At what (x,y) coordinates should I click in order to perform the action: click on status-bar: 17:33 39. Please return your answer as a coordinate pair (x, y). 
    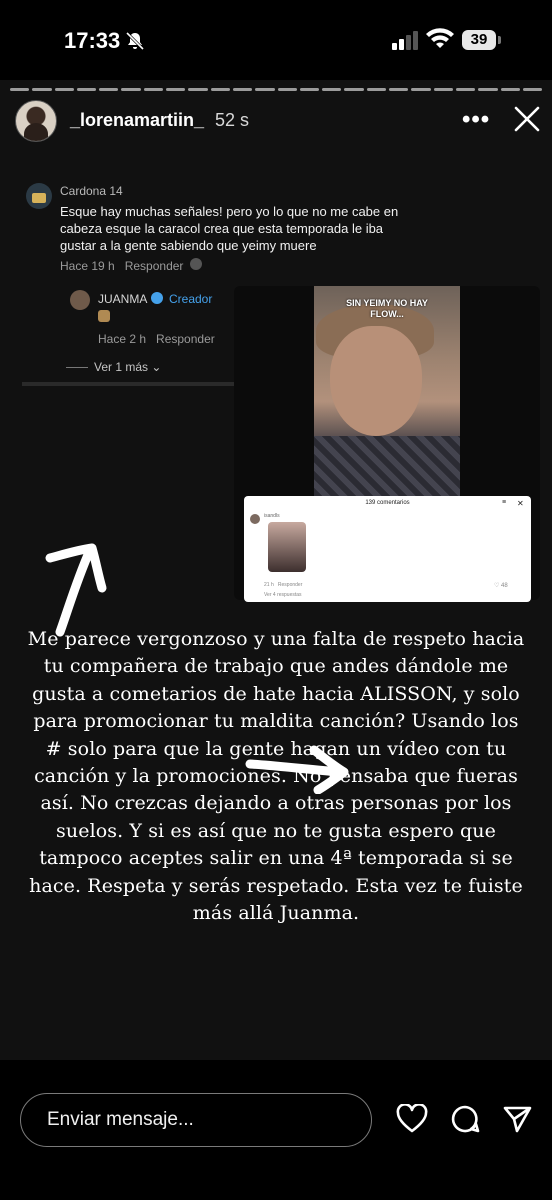
    Looking at the image, I should click on (276, 40).